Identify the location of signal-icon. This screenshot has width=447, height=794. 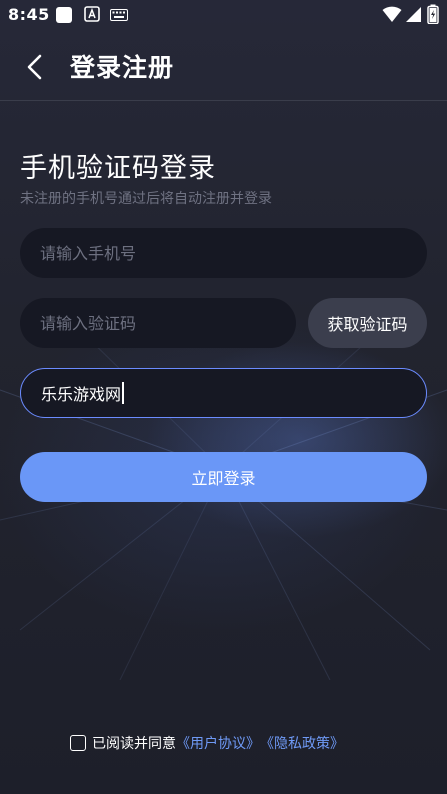
(413, 14).